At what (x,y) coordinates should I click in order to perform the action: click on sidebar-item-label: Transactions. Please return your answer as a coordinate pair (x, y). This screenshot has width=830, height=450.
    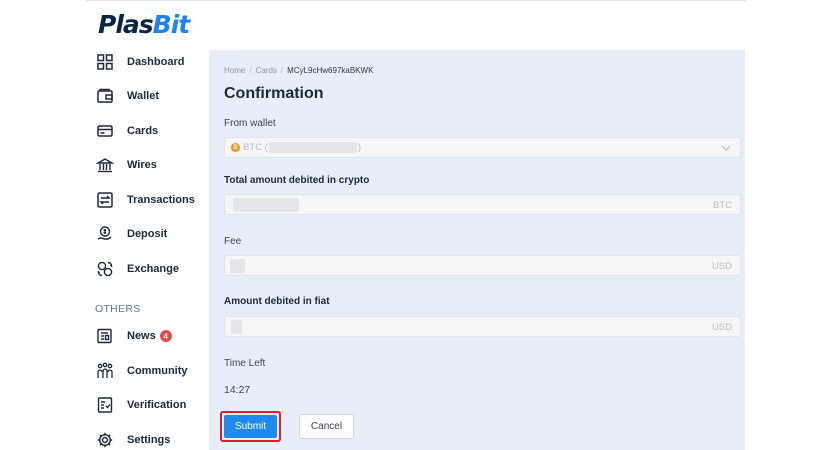
    Looking at the image, I should click on (161, 200).